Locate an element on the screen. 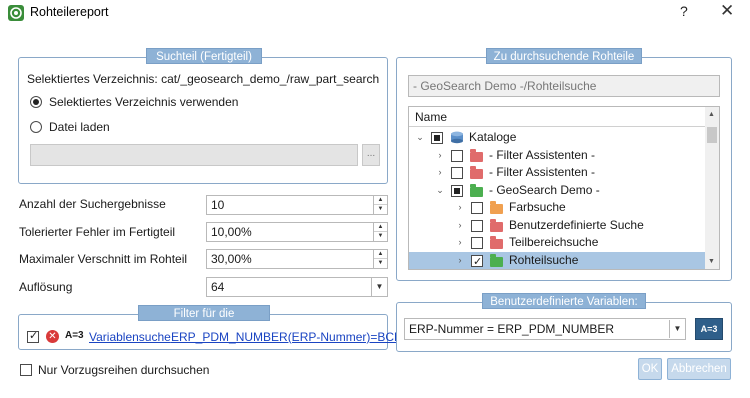  variables-legend: Benutzerdefinierte Variablen: is located at coordinates (564, 301).